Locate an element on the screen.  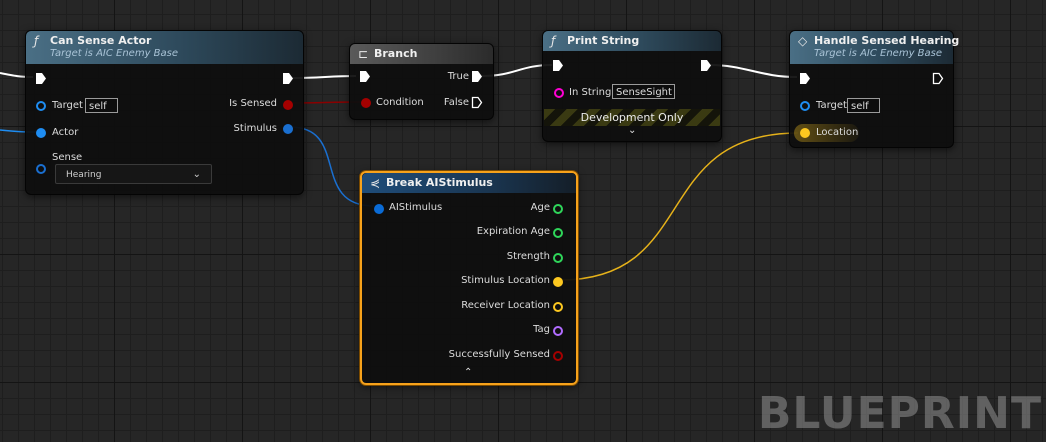
output-strength-label: Strength is located at coordinates (528, 256).